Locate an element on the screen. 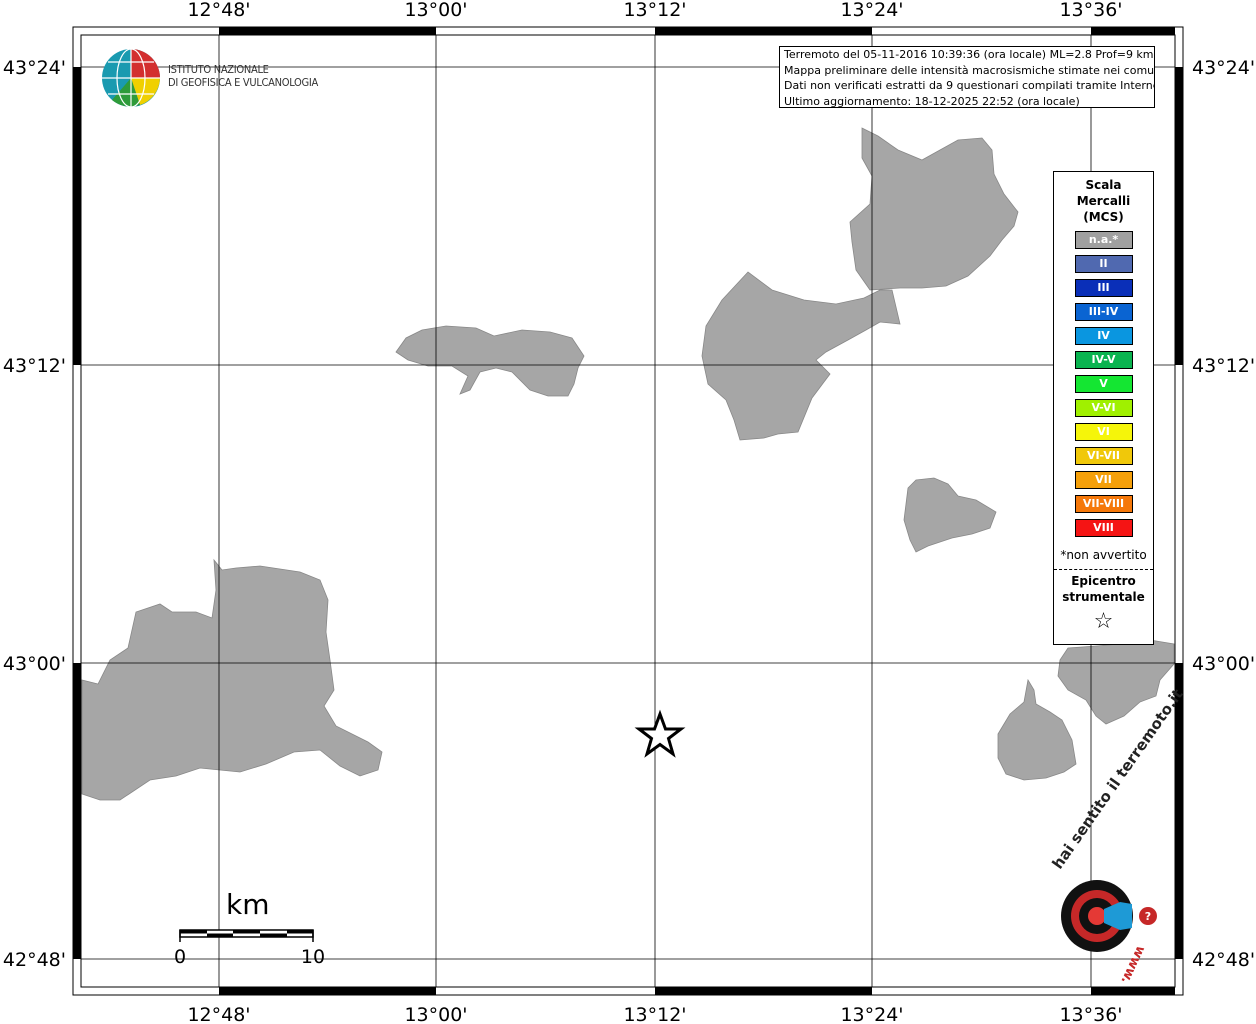  legend-item: VI-VII is located at coordinates (1103, 456).